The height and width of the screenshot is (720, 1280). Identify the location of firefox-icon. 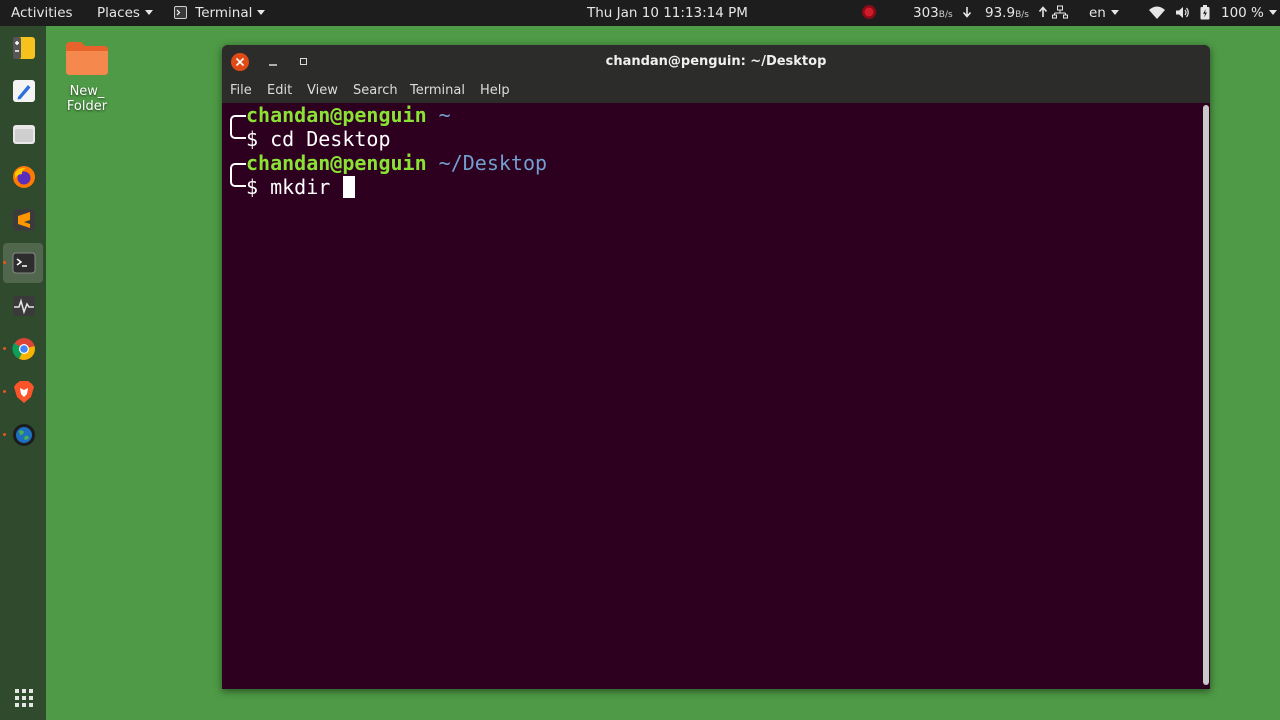
(24, 177).